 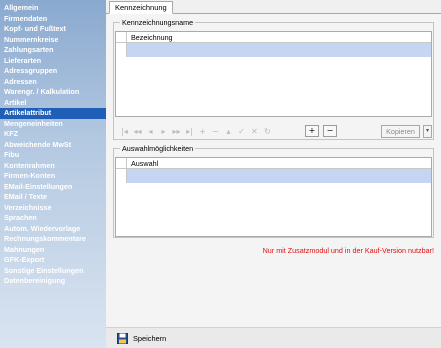 What do you see at coordinates (273, 163) in the screenshot?
I see `grid-header: Auswahl` at bounding box center [273, 163].